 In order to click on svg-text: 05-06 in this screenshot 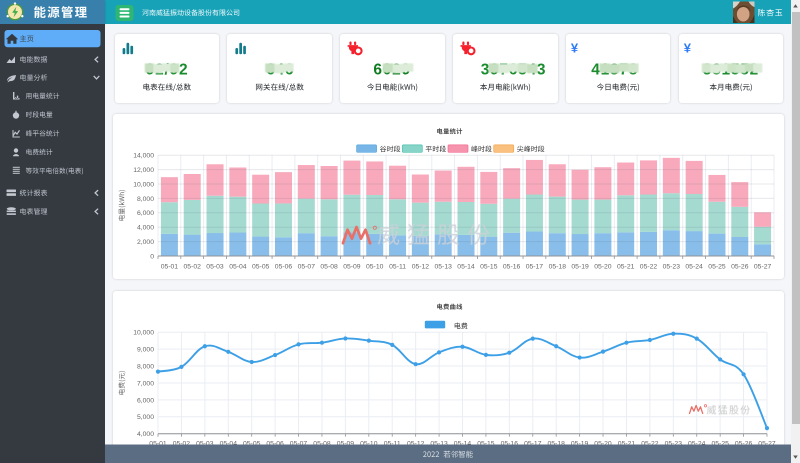, I will do `click(284, 266)`.